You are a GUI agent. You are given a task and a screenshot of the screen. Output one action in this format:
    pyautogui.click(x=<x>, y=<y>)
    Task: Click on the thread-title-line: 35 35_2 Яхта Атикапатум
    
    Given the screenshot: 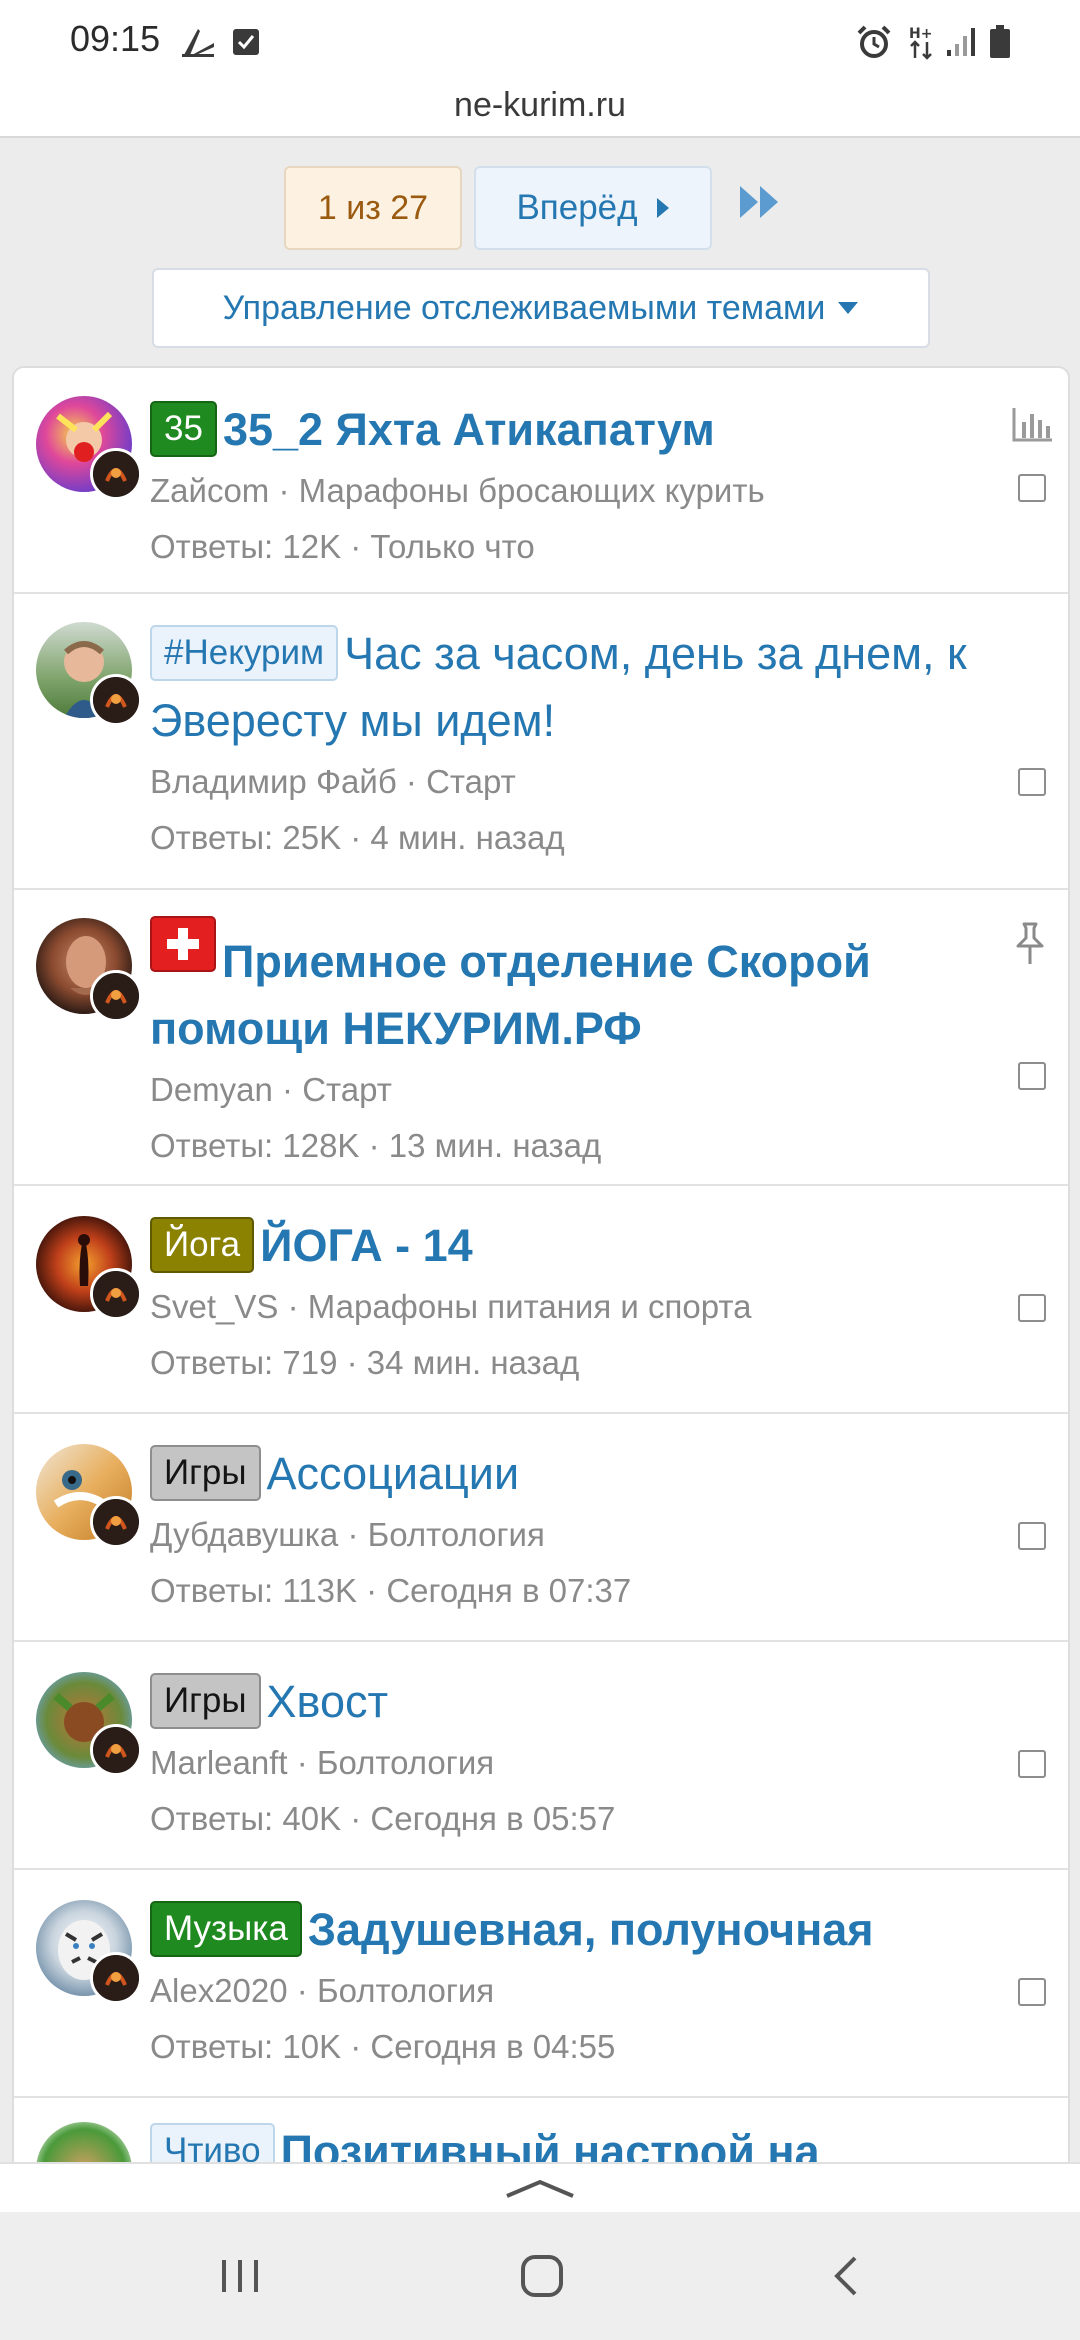 What is the action you would take?
    pyautogui.click(x=569, y=429)
    